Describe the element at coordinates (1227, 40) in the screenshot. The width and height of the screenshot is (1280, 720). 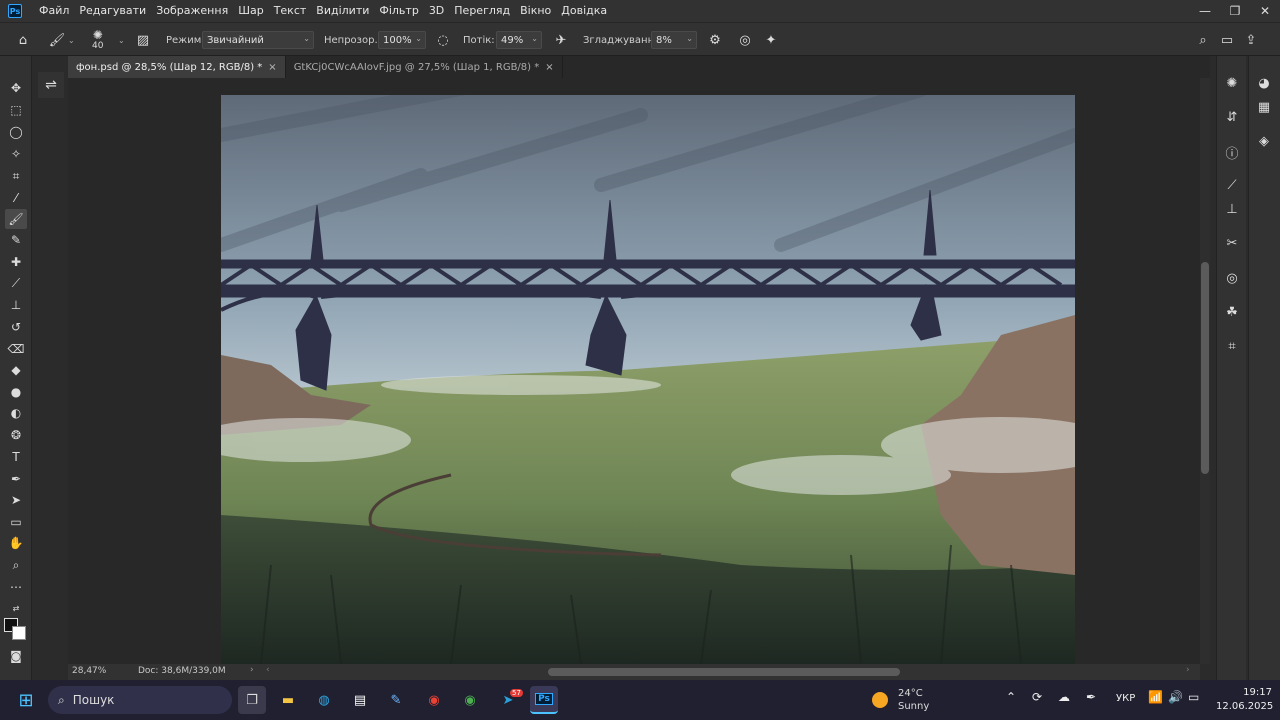
I see `workspace-icon: ▭` at that location.